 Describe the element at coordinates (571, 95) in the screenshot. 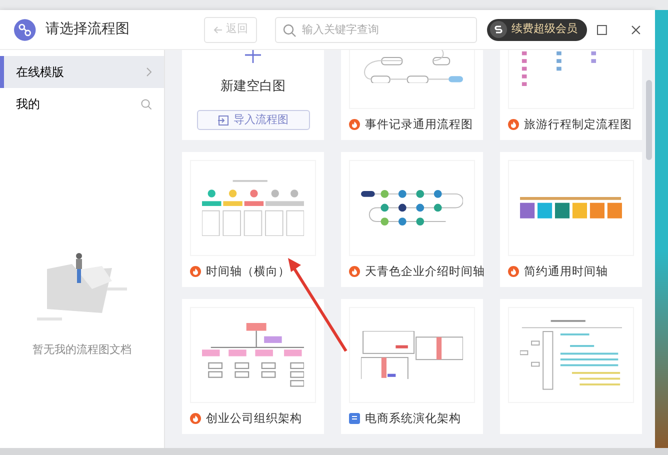

I see `template-card: 旅游行程制定流程图` at that location.